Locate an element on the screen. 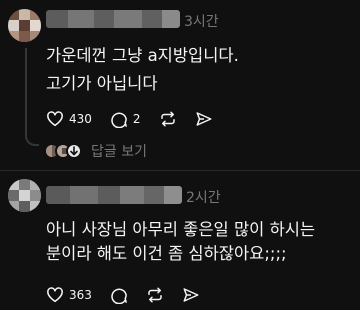  divider is located at coordinates (180, 170).